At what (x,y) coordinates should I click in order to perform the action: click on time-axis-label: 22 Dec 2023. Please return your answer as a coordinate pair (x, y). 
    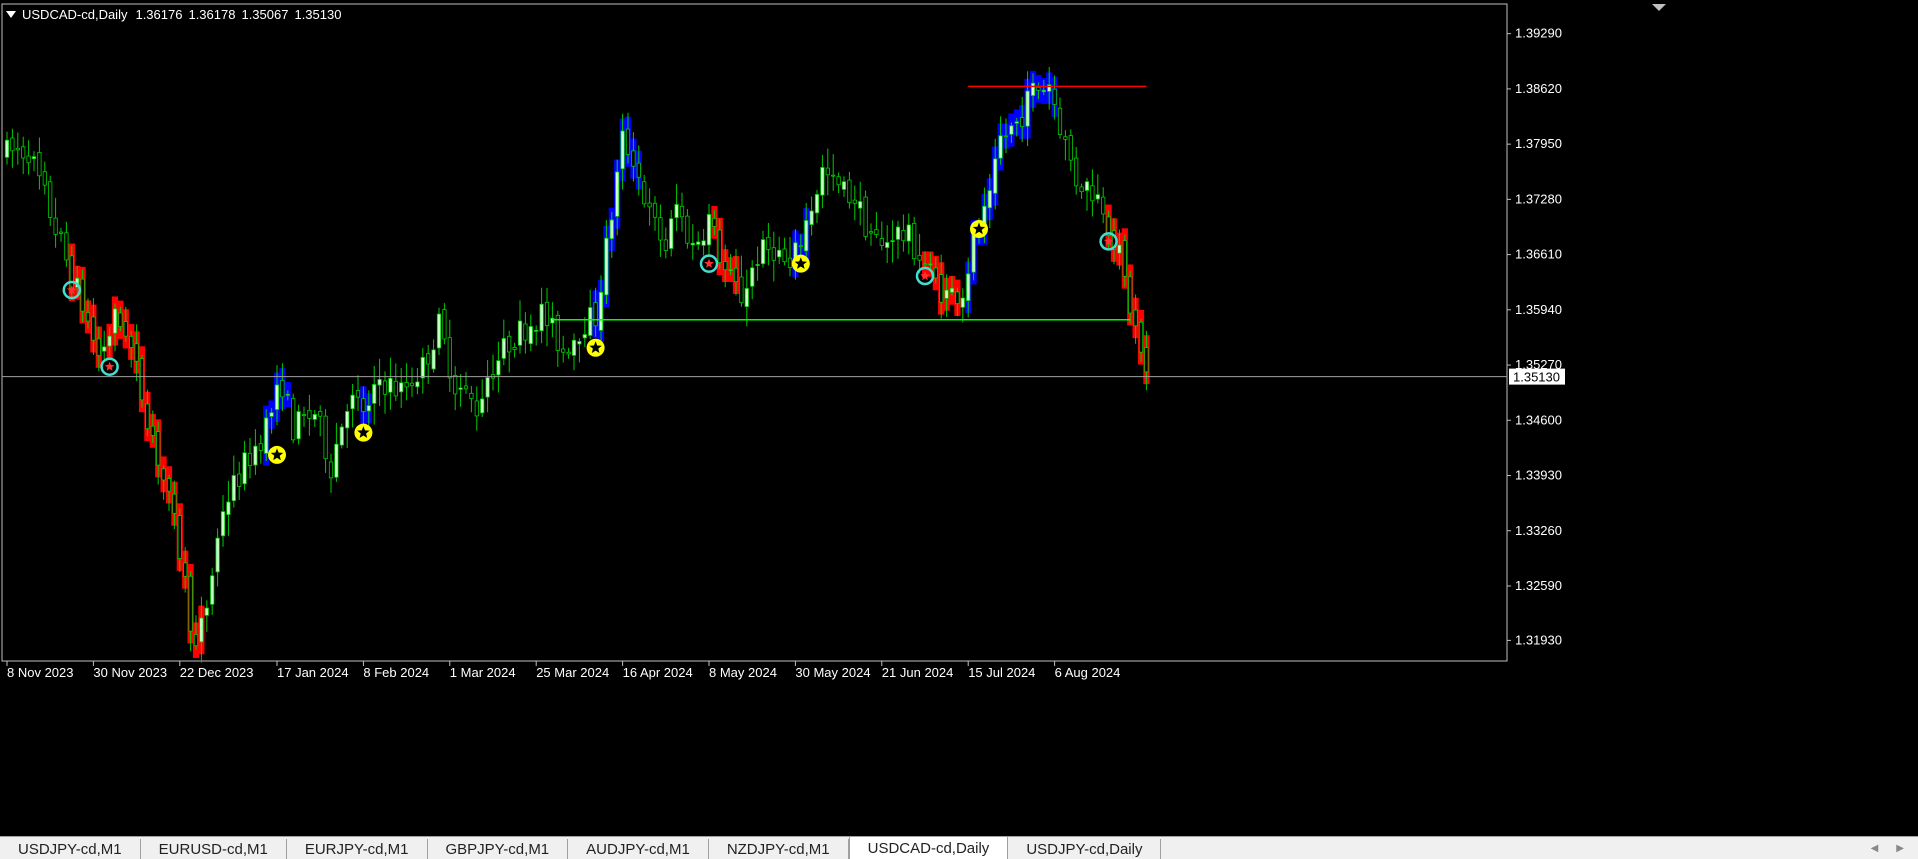
    Looking at the image, I should click on (217, 672).